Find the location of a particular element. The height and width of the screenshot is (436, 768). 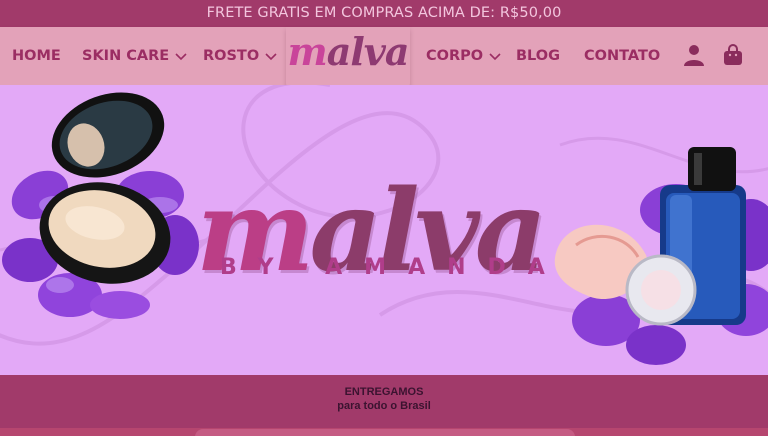

nav-item-blog: BLOG is located at coordinates (538, 56).